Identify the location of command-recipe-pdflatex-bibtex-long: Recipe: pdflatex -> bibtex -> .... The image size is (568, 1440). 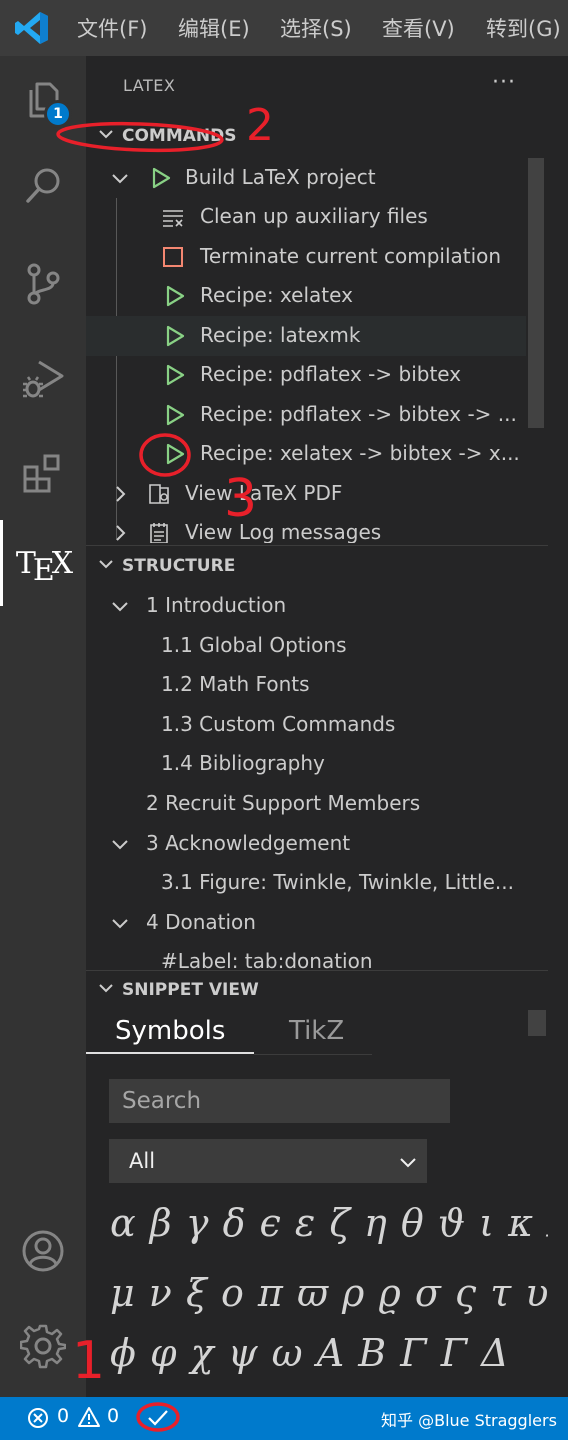
(306, 415).